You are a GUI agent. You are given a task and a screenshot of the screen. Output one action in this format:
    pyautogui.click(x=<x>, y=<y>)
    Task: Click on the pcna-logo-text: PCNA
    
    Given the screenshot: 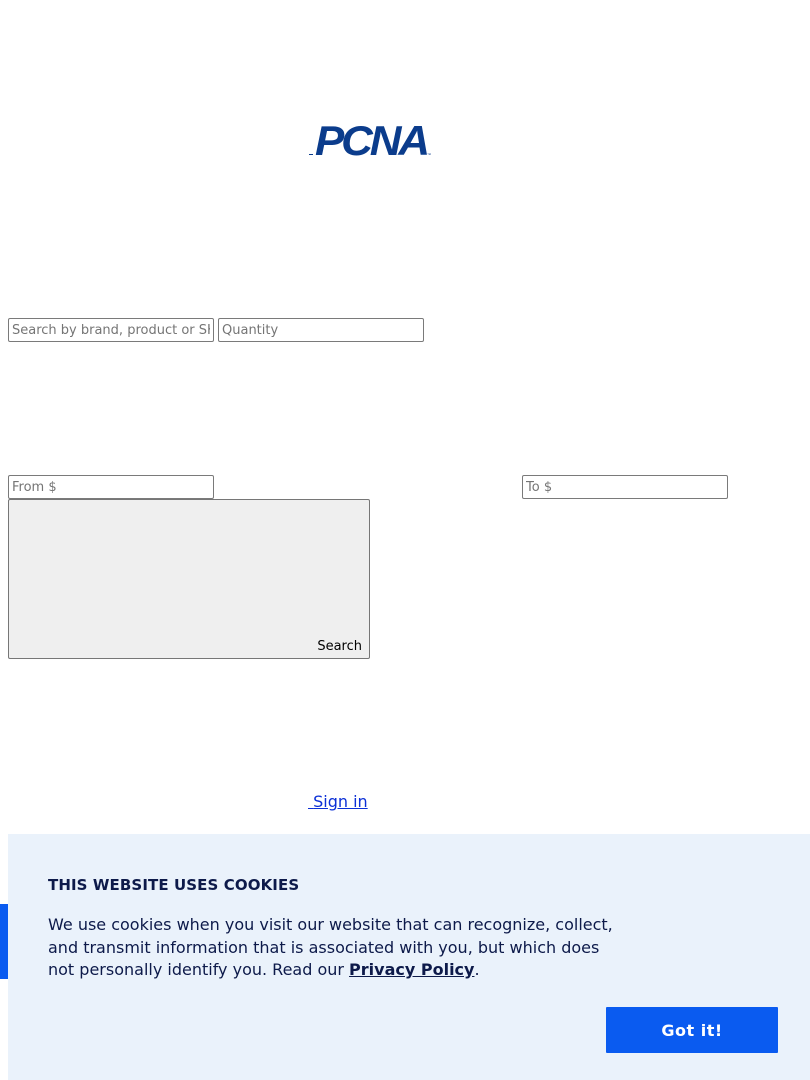 What is the action you would take?
    pyautogui.click(x=371, y=140)
    